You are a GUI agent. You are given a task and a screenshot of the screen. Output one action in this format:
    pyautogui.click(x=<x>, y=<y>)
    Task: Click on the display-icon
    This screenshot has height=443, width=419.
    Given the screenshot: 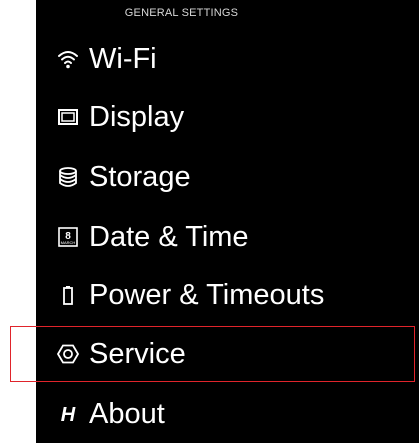 What is the action you would take?
    pyautogui.click(x=68, y=117)
    